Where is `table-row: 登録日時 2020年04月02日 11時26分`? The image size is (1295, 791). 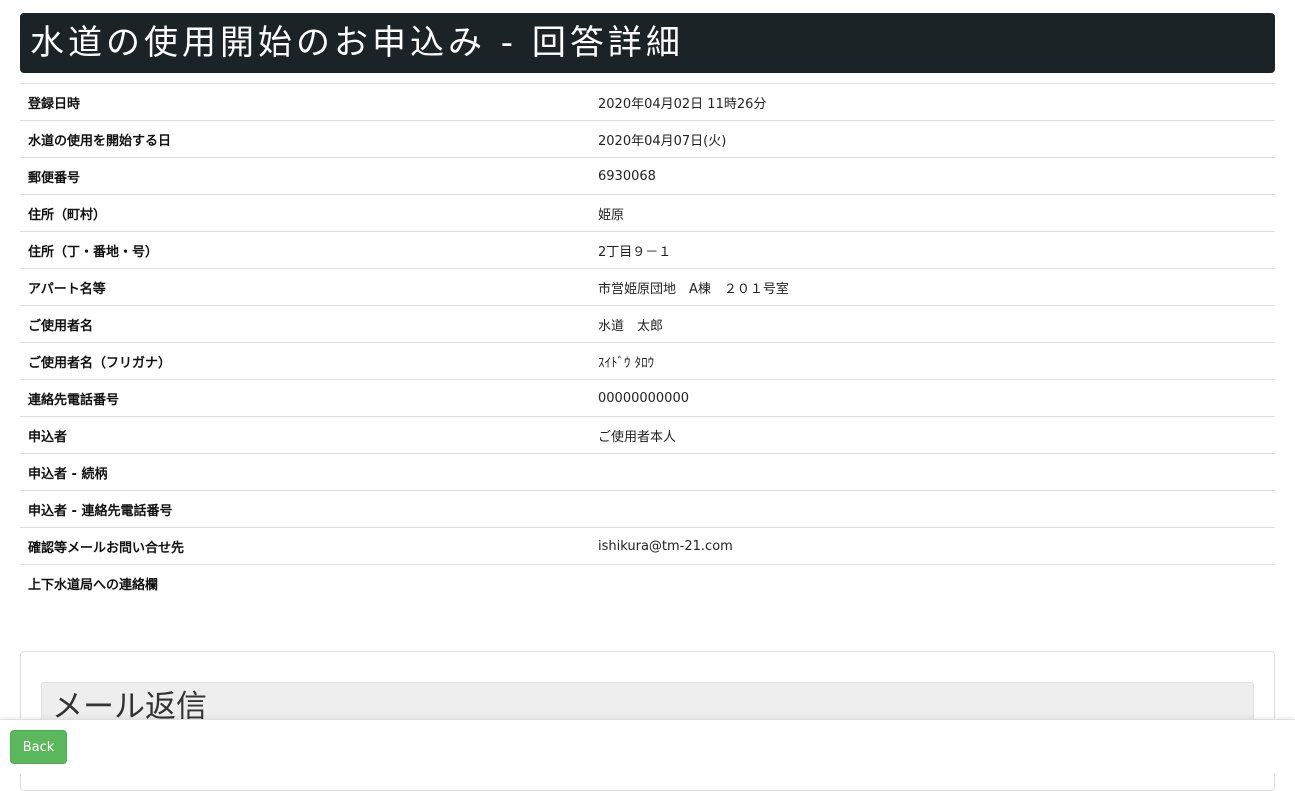 table-row: 登録日時 2020年04月02日 11時26分 is located at coordinates (647, 102).